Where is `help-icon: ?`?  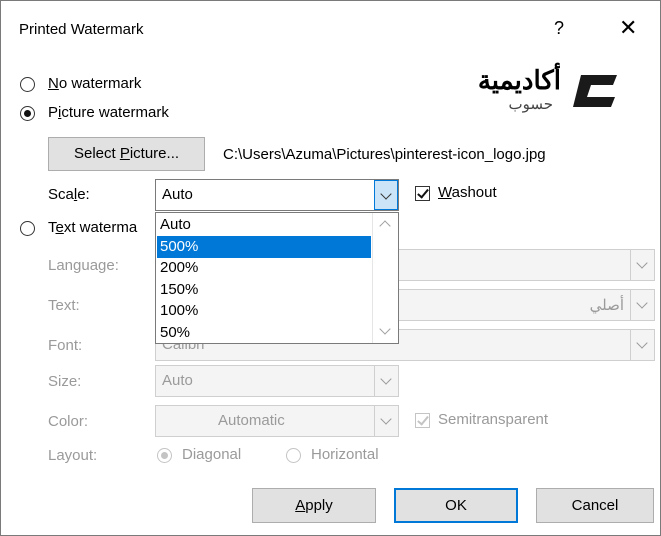
help-icon: ? is located at coordinates (559, 28).